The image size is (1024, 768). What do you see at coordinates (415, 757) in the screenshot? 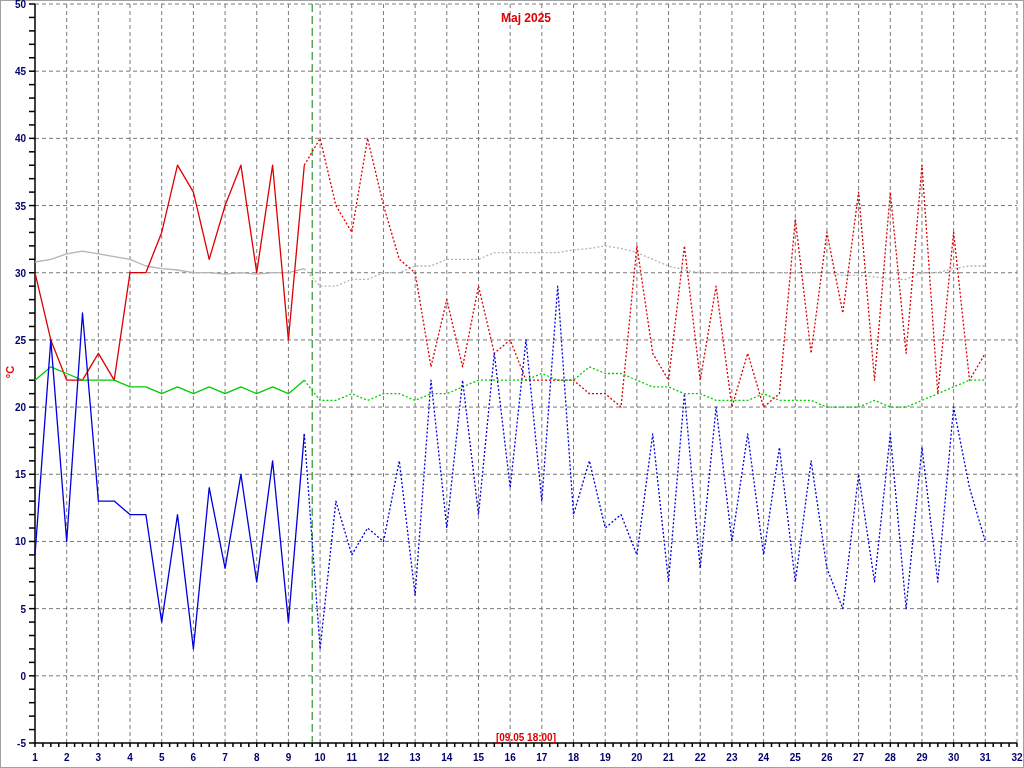
I see `tick-label: 13` at bounding box center [415, 757].